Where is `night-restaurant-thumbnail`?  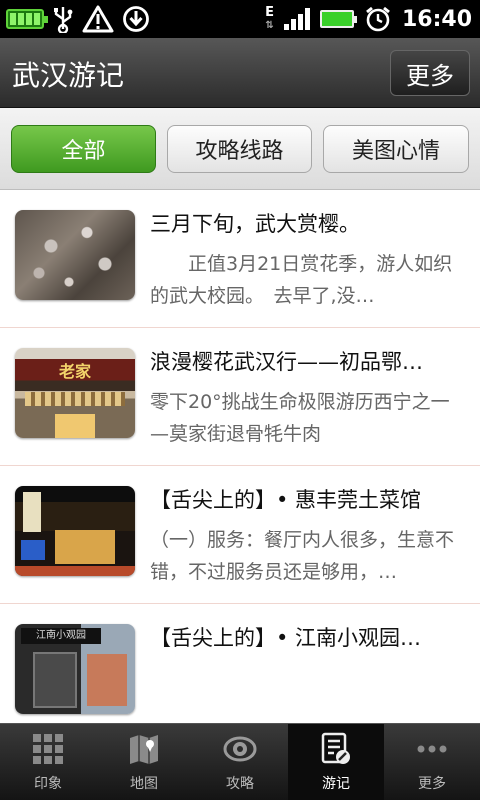 night-restaurant-thumbnail is located at coordinates (75, 531).